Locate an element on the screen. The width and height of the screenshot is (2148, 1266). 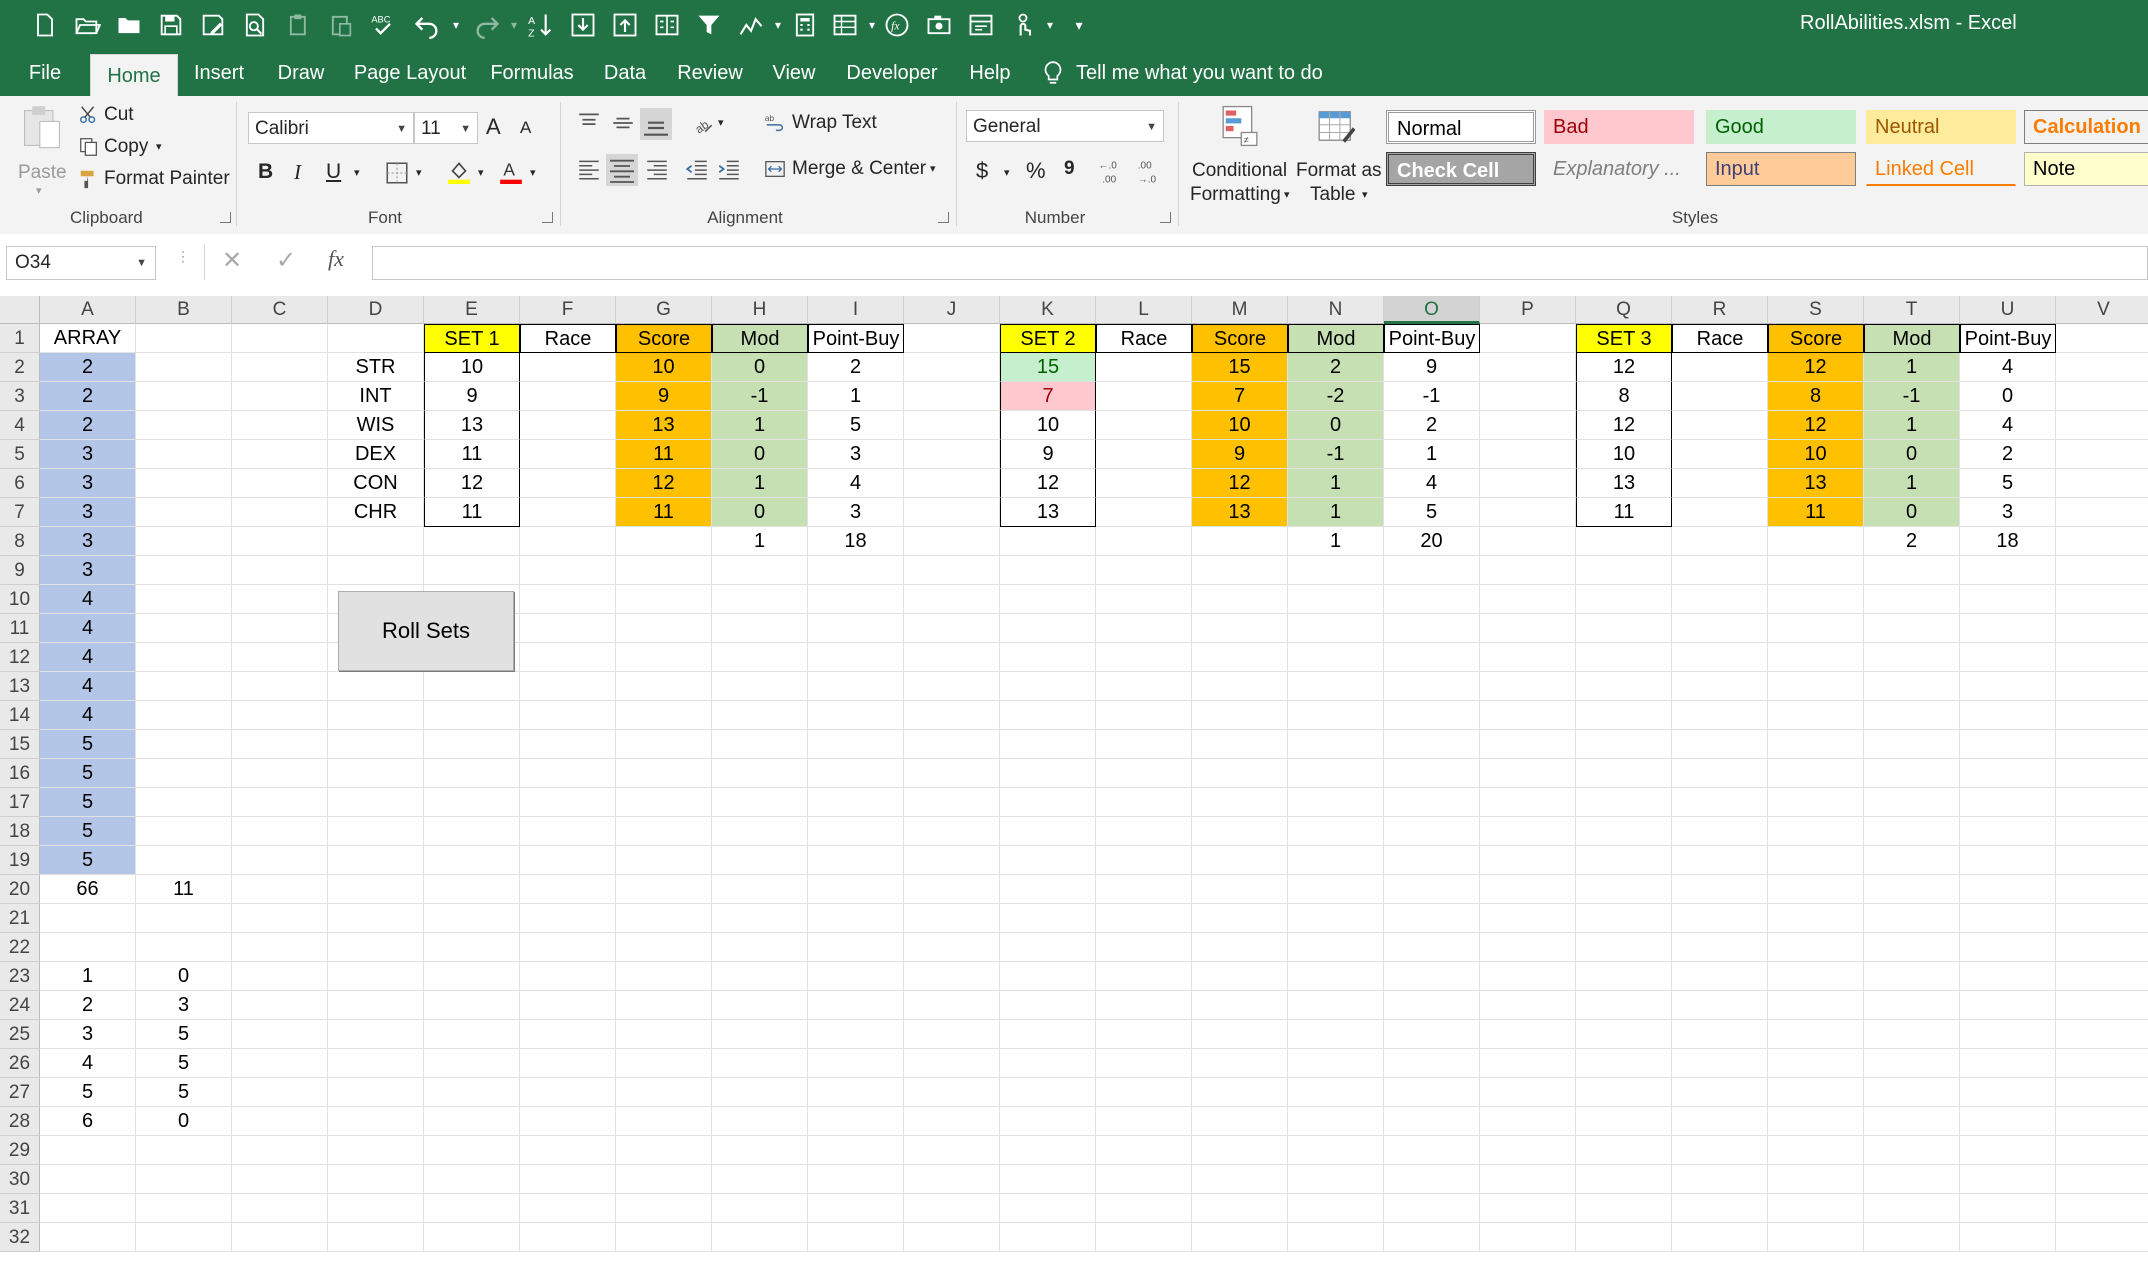
cell-d6: CON is located at coordinates (376, 483).